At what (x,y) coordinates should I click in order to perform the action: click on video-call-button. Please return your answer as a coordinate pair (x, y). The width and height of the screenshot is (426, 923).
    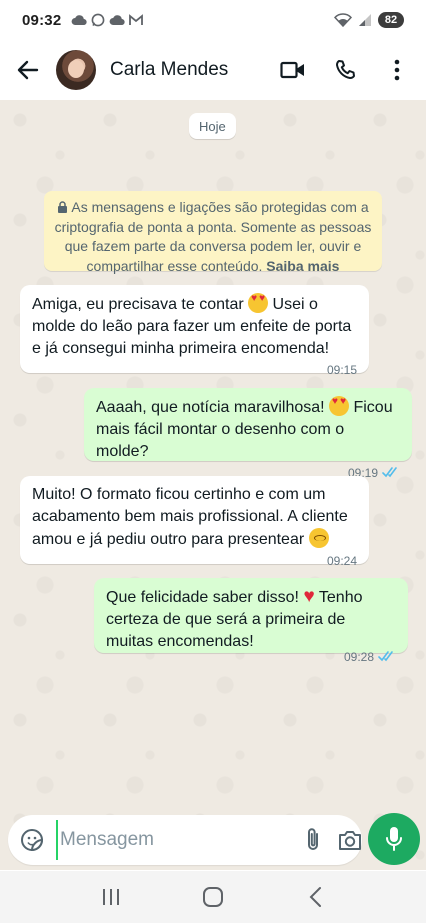
    Looking at the image, I should click on (293, 70).